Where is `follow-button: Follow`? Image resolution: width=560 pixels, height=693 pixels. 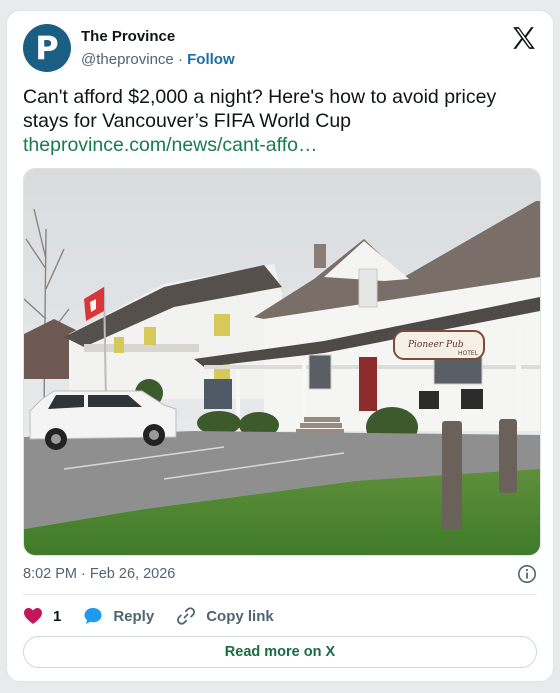 follow-button: Follow is located at coordinates (211, 59).